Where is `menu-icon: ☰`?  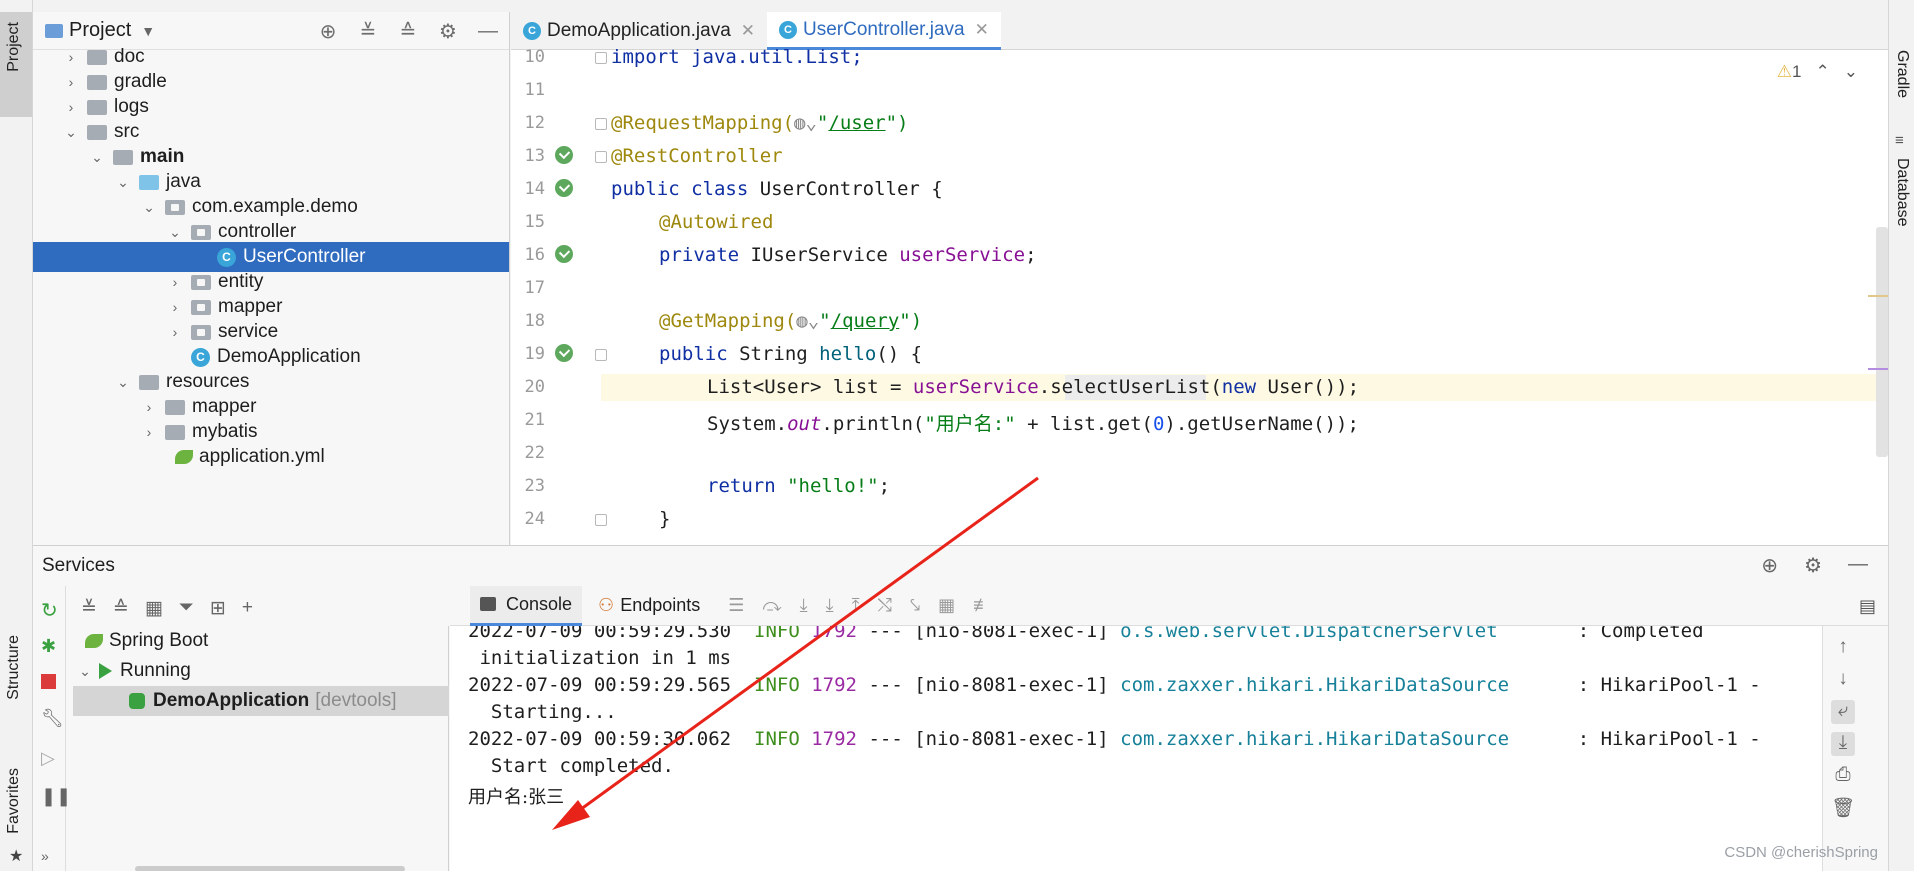
menu-icon: ☰ is located at coordinates (736, 605).